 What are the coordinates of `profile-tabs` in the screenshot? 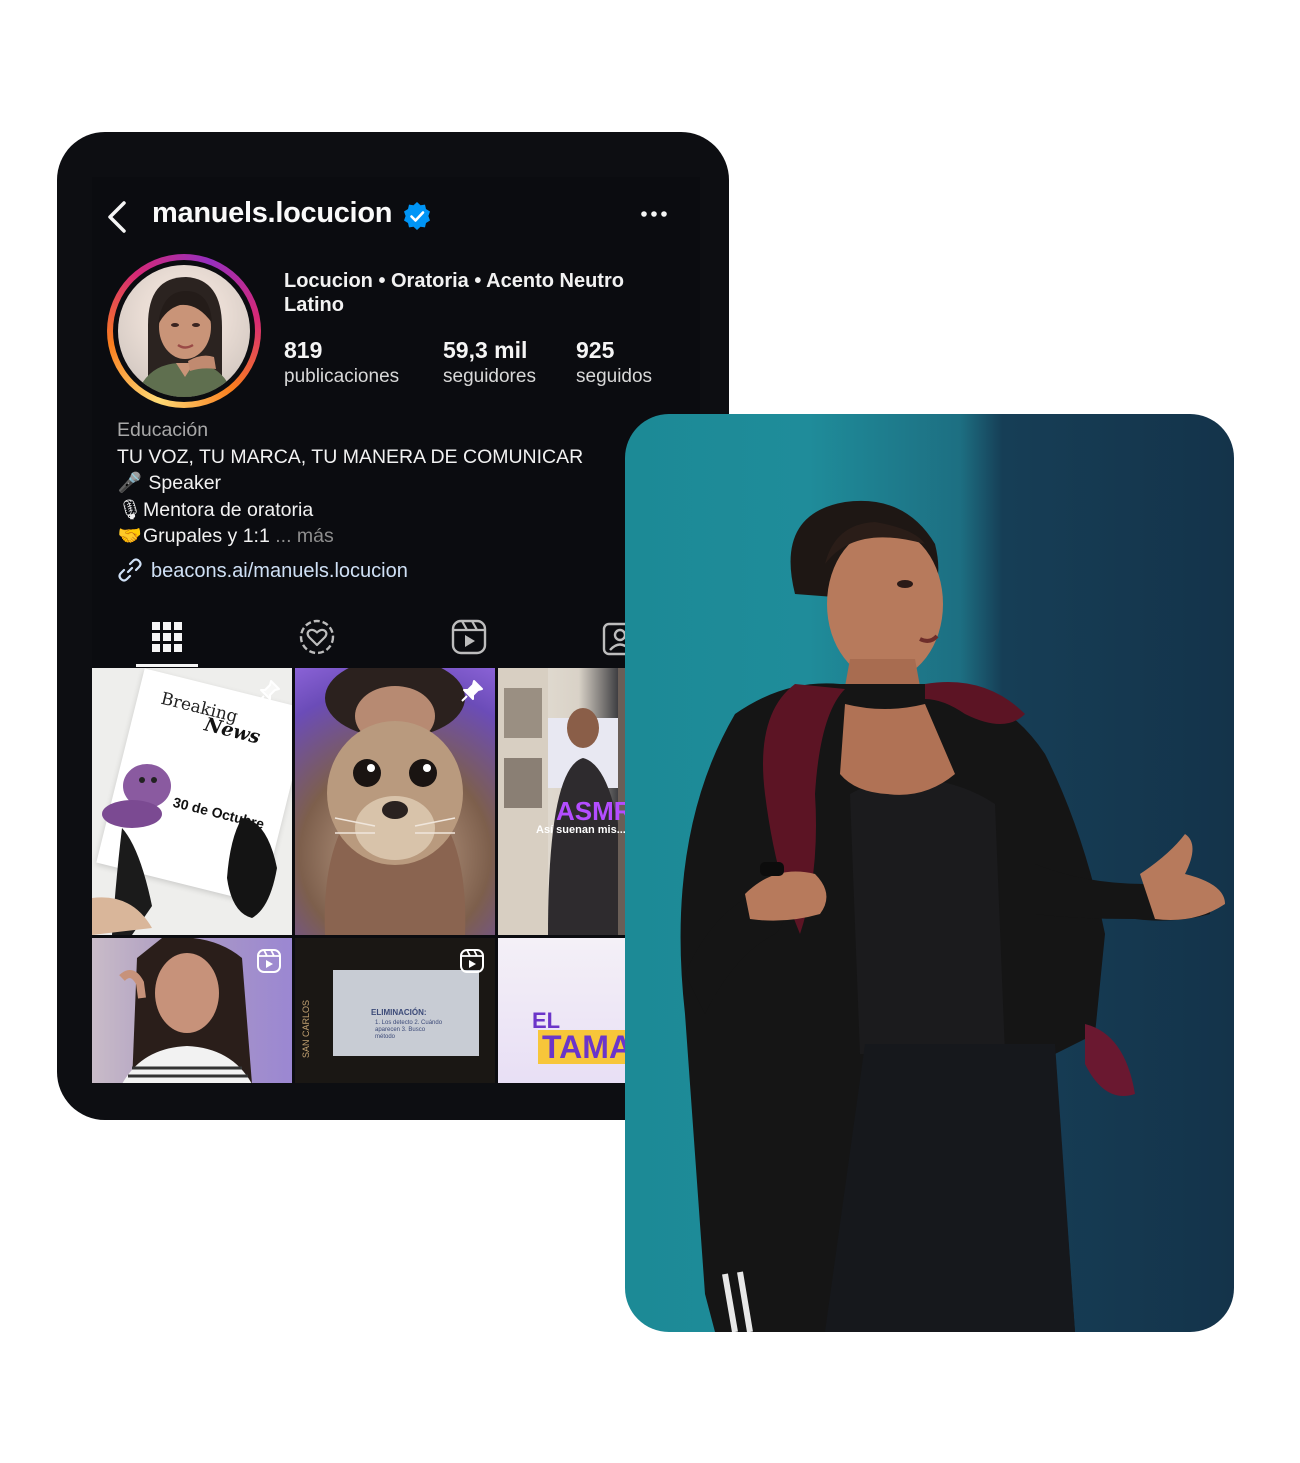 It's located at (396, 638).